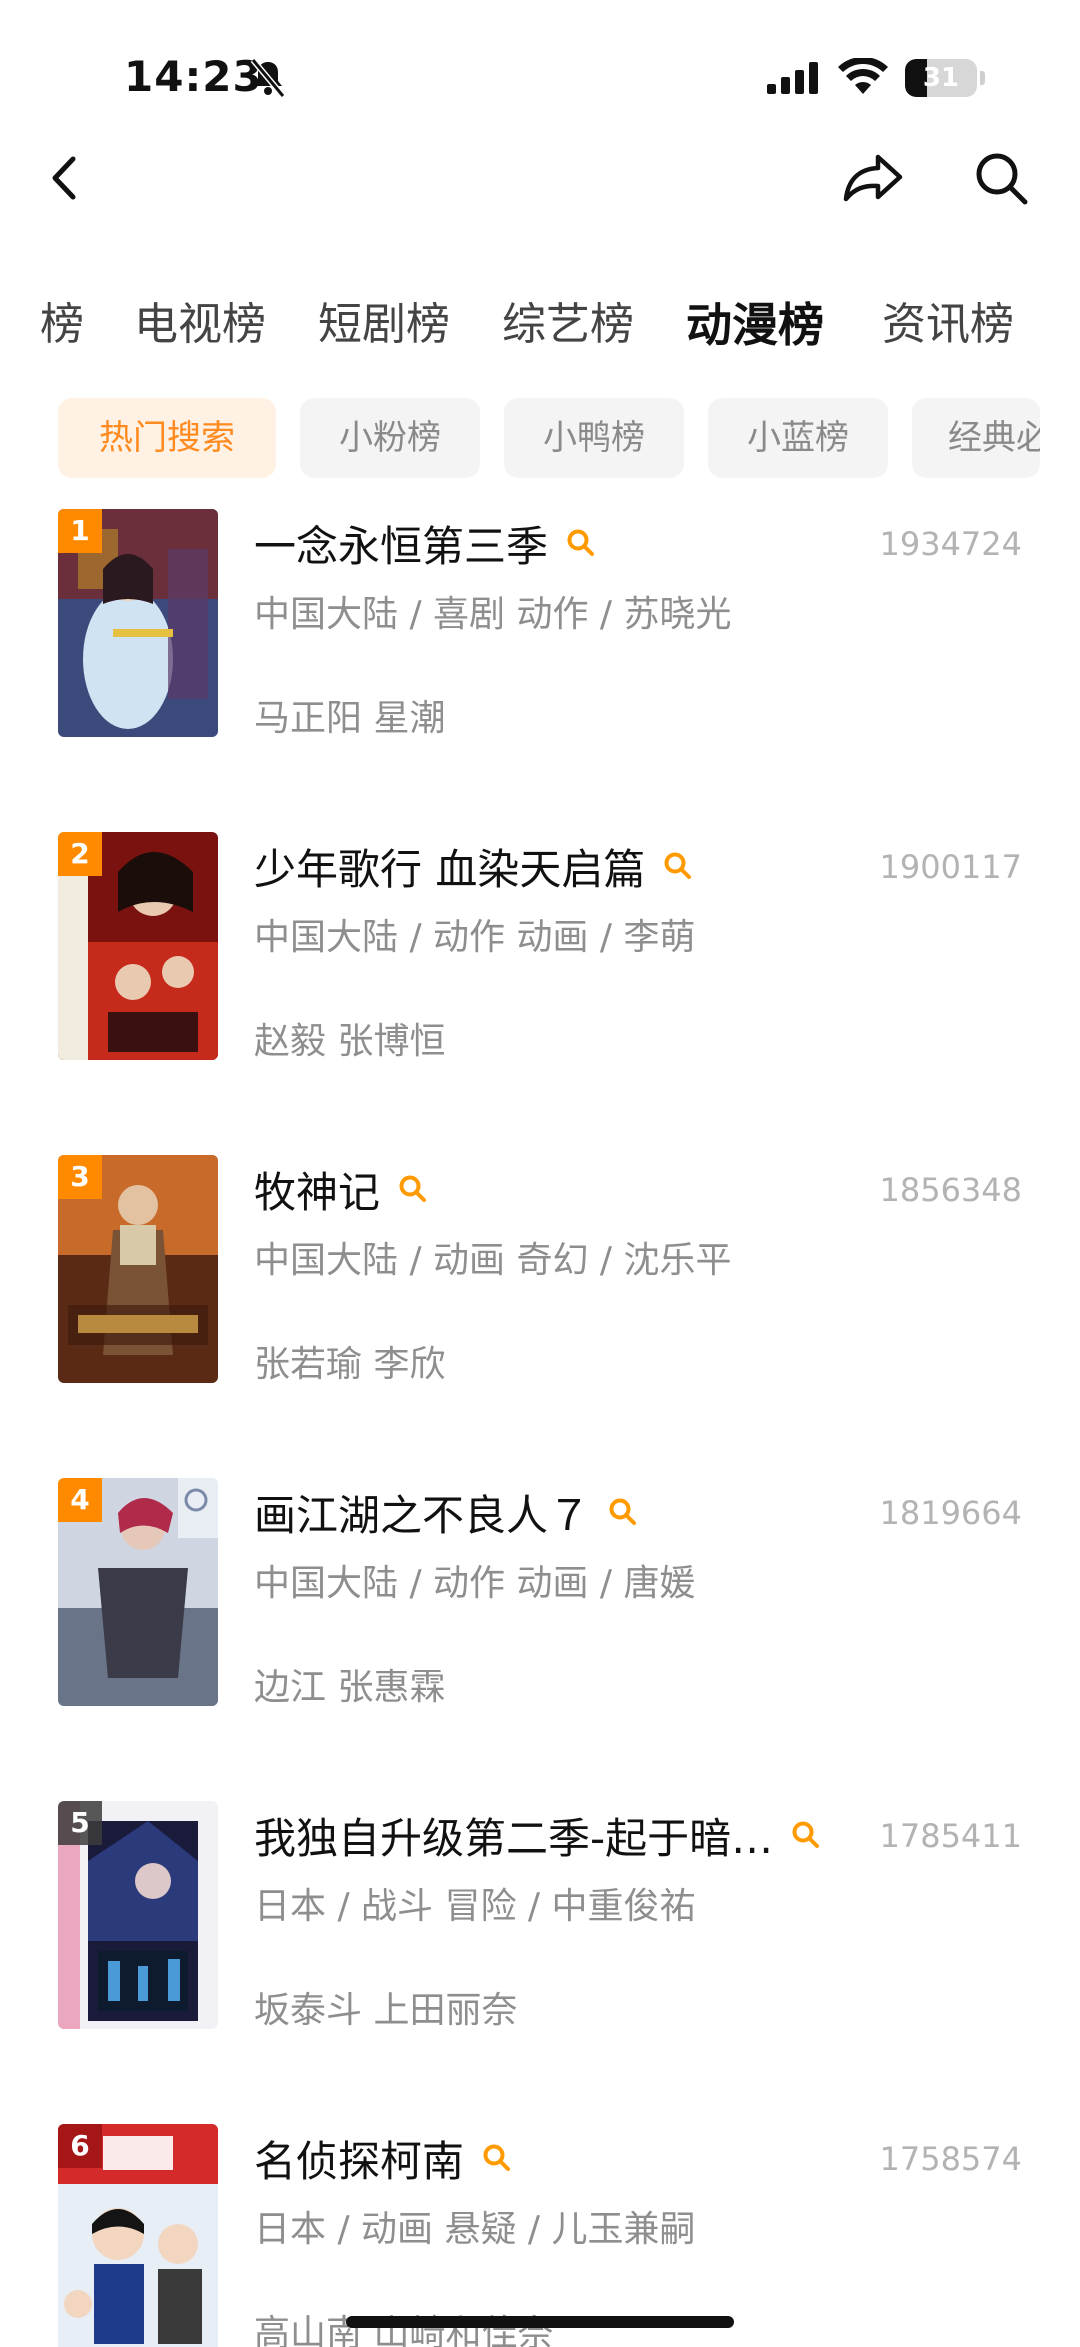 Image resolution: width=1080 pixels, height=2347 pixels. What do you see at coordinates (80, 531) in the screenshot?
I see `rank-badge: 1` at bounding box center [80, 531].